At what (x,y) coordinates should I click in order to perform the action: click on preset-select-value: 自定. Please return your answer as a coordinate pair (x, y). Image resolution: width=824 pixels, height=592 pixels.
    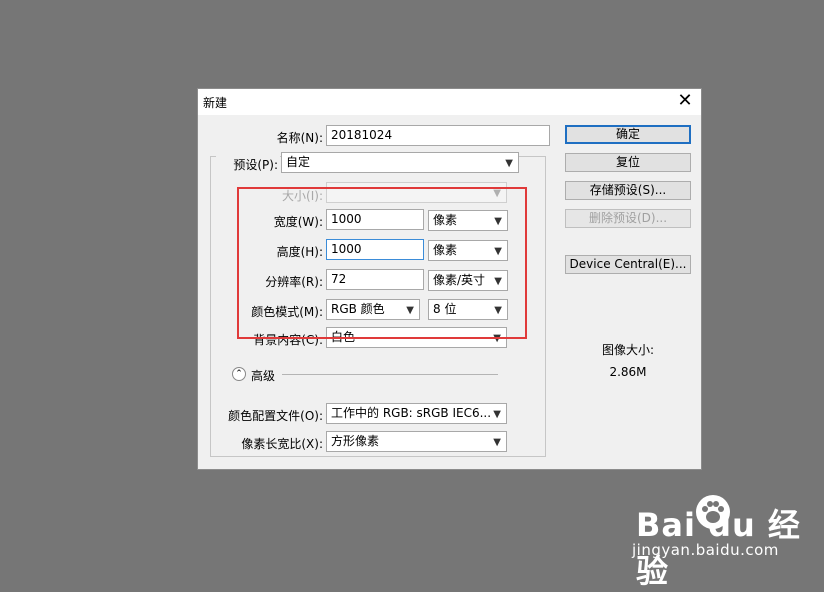
    Looking at the image, I should click on (298, 162).